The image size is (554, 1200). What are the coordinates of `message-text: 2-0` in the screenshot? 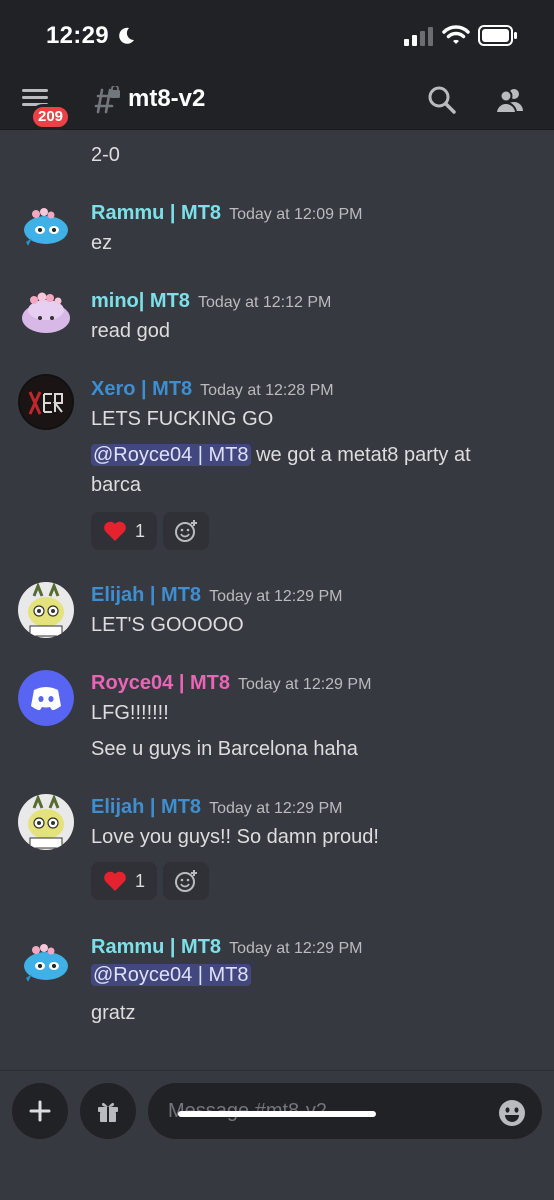 It's located at (105, 155).